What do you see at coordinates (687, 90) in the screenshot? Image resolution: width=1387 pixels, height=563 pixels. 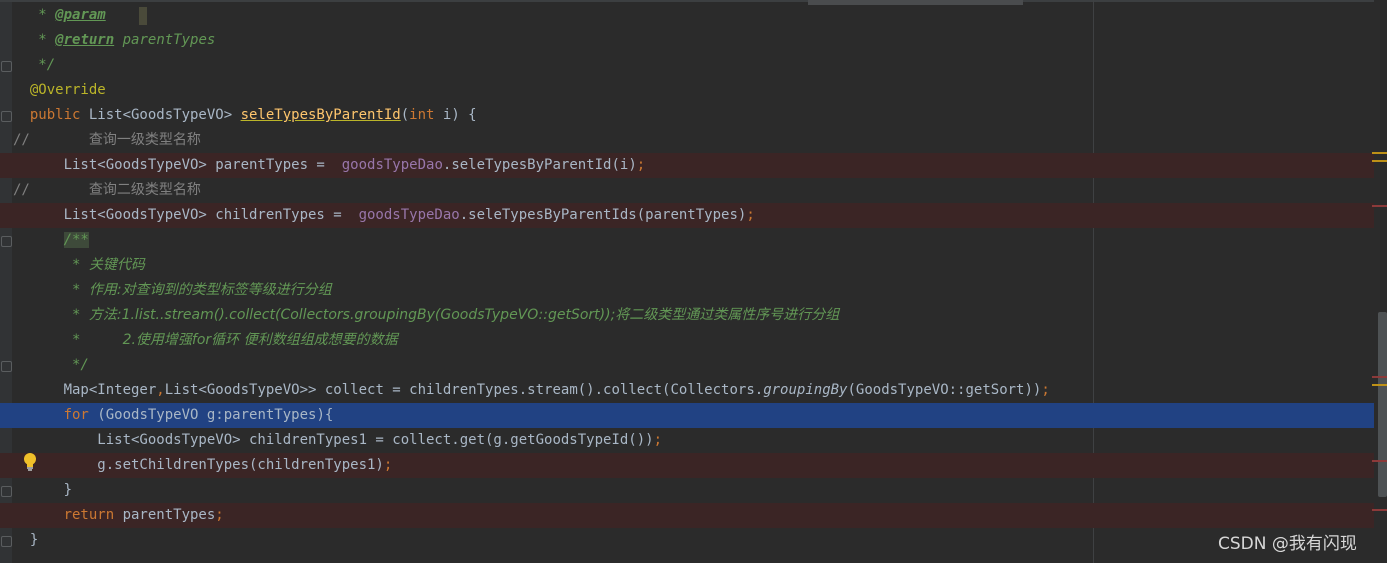 I see `code-line: @Override` at bounding box center [687, 90].